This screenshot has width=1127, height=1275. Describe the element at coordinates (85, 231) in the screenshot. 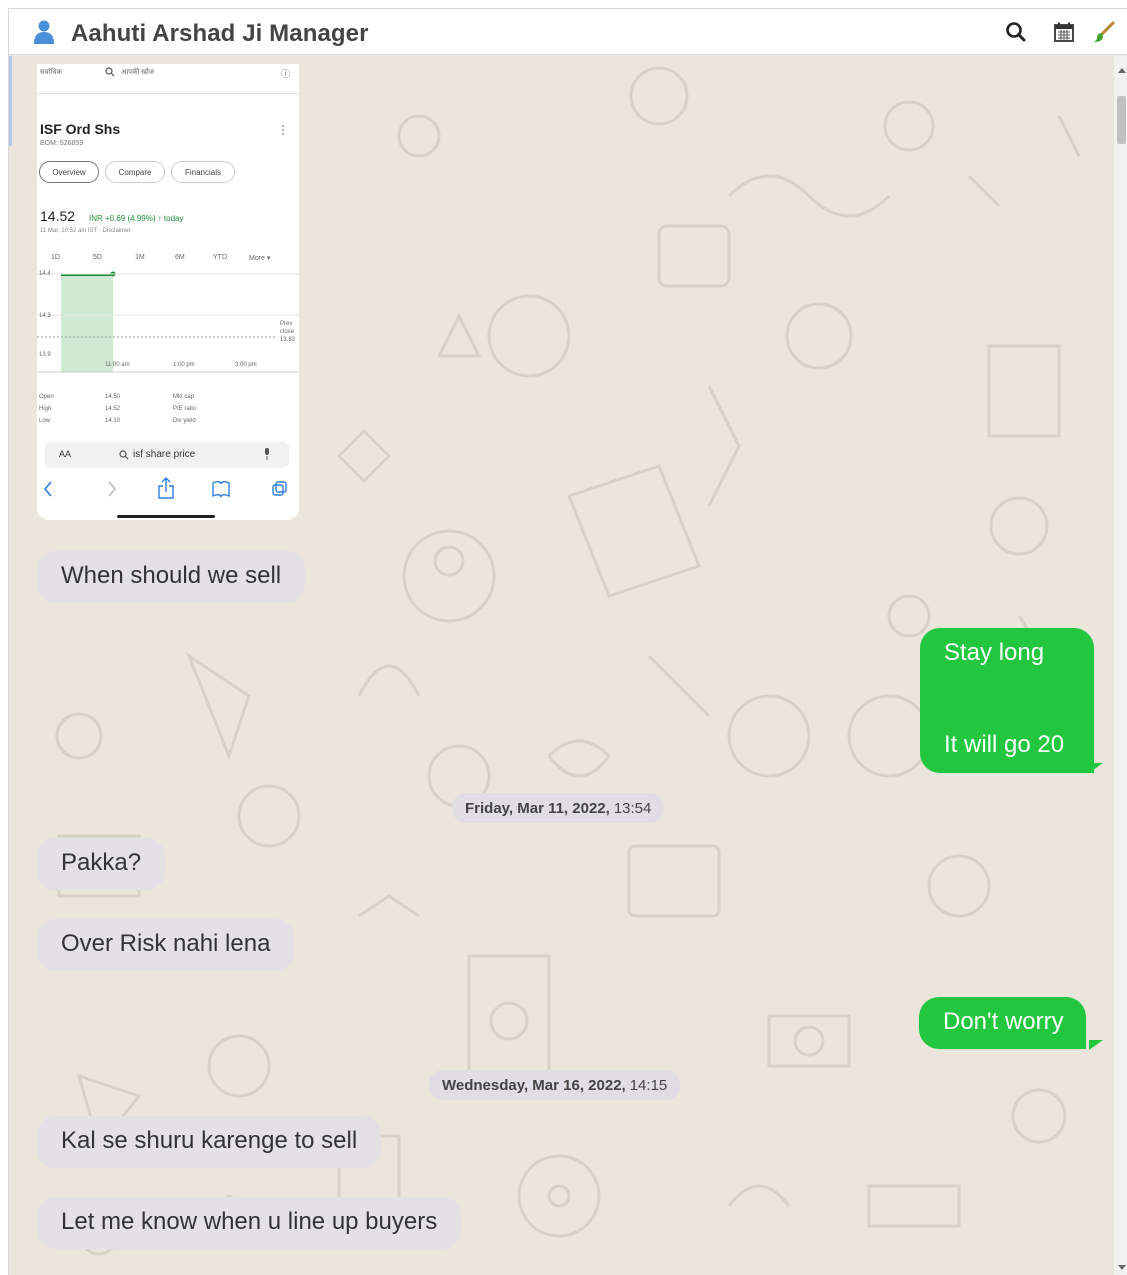

I see `stock-price-date: 11 Mar, 10:52 am IST · Disclaimer` at that location.